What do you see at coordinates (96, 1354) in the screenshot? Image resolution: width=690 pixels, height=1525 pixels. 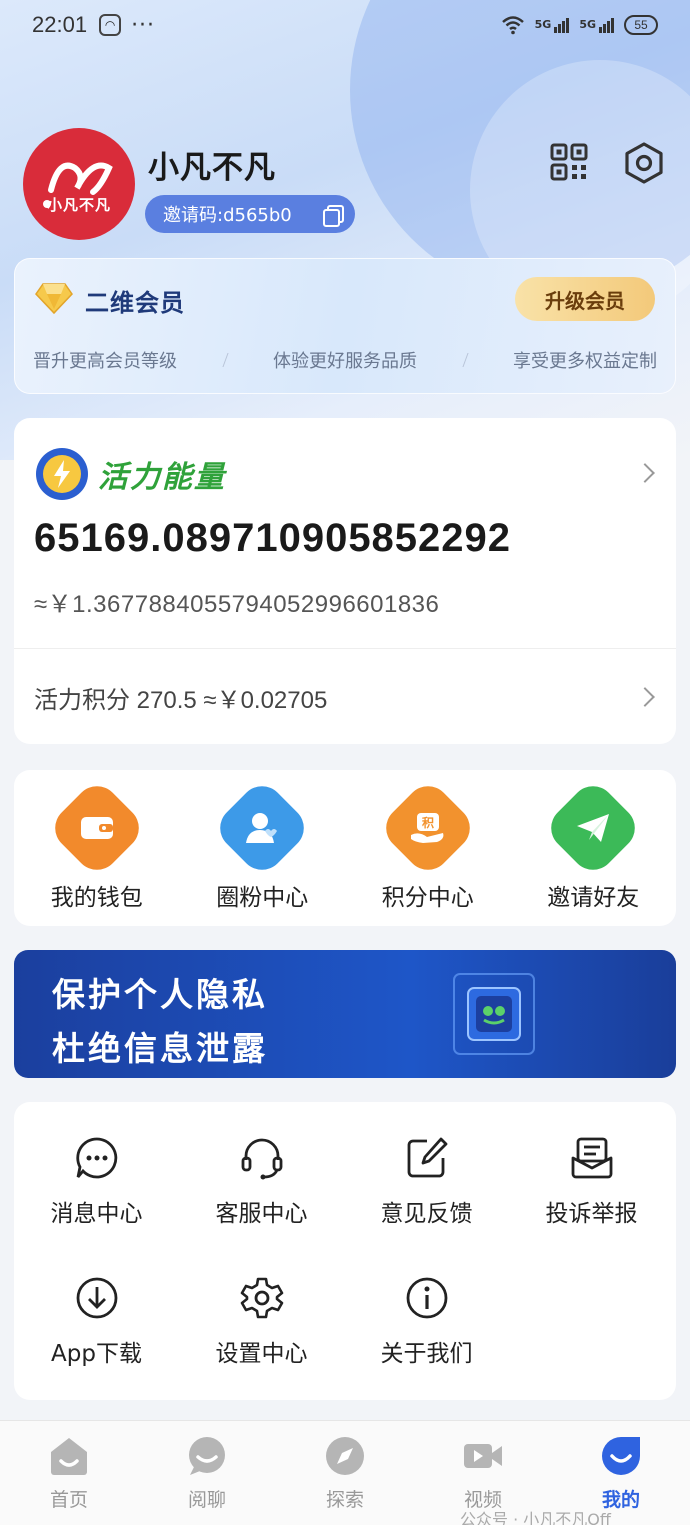 I see `service-label: App下载` at bounding box center [96, 1354].